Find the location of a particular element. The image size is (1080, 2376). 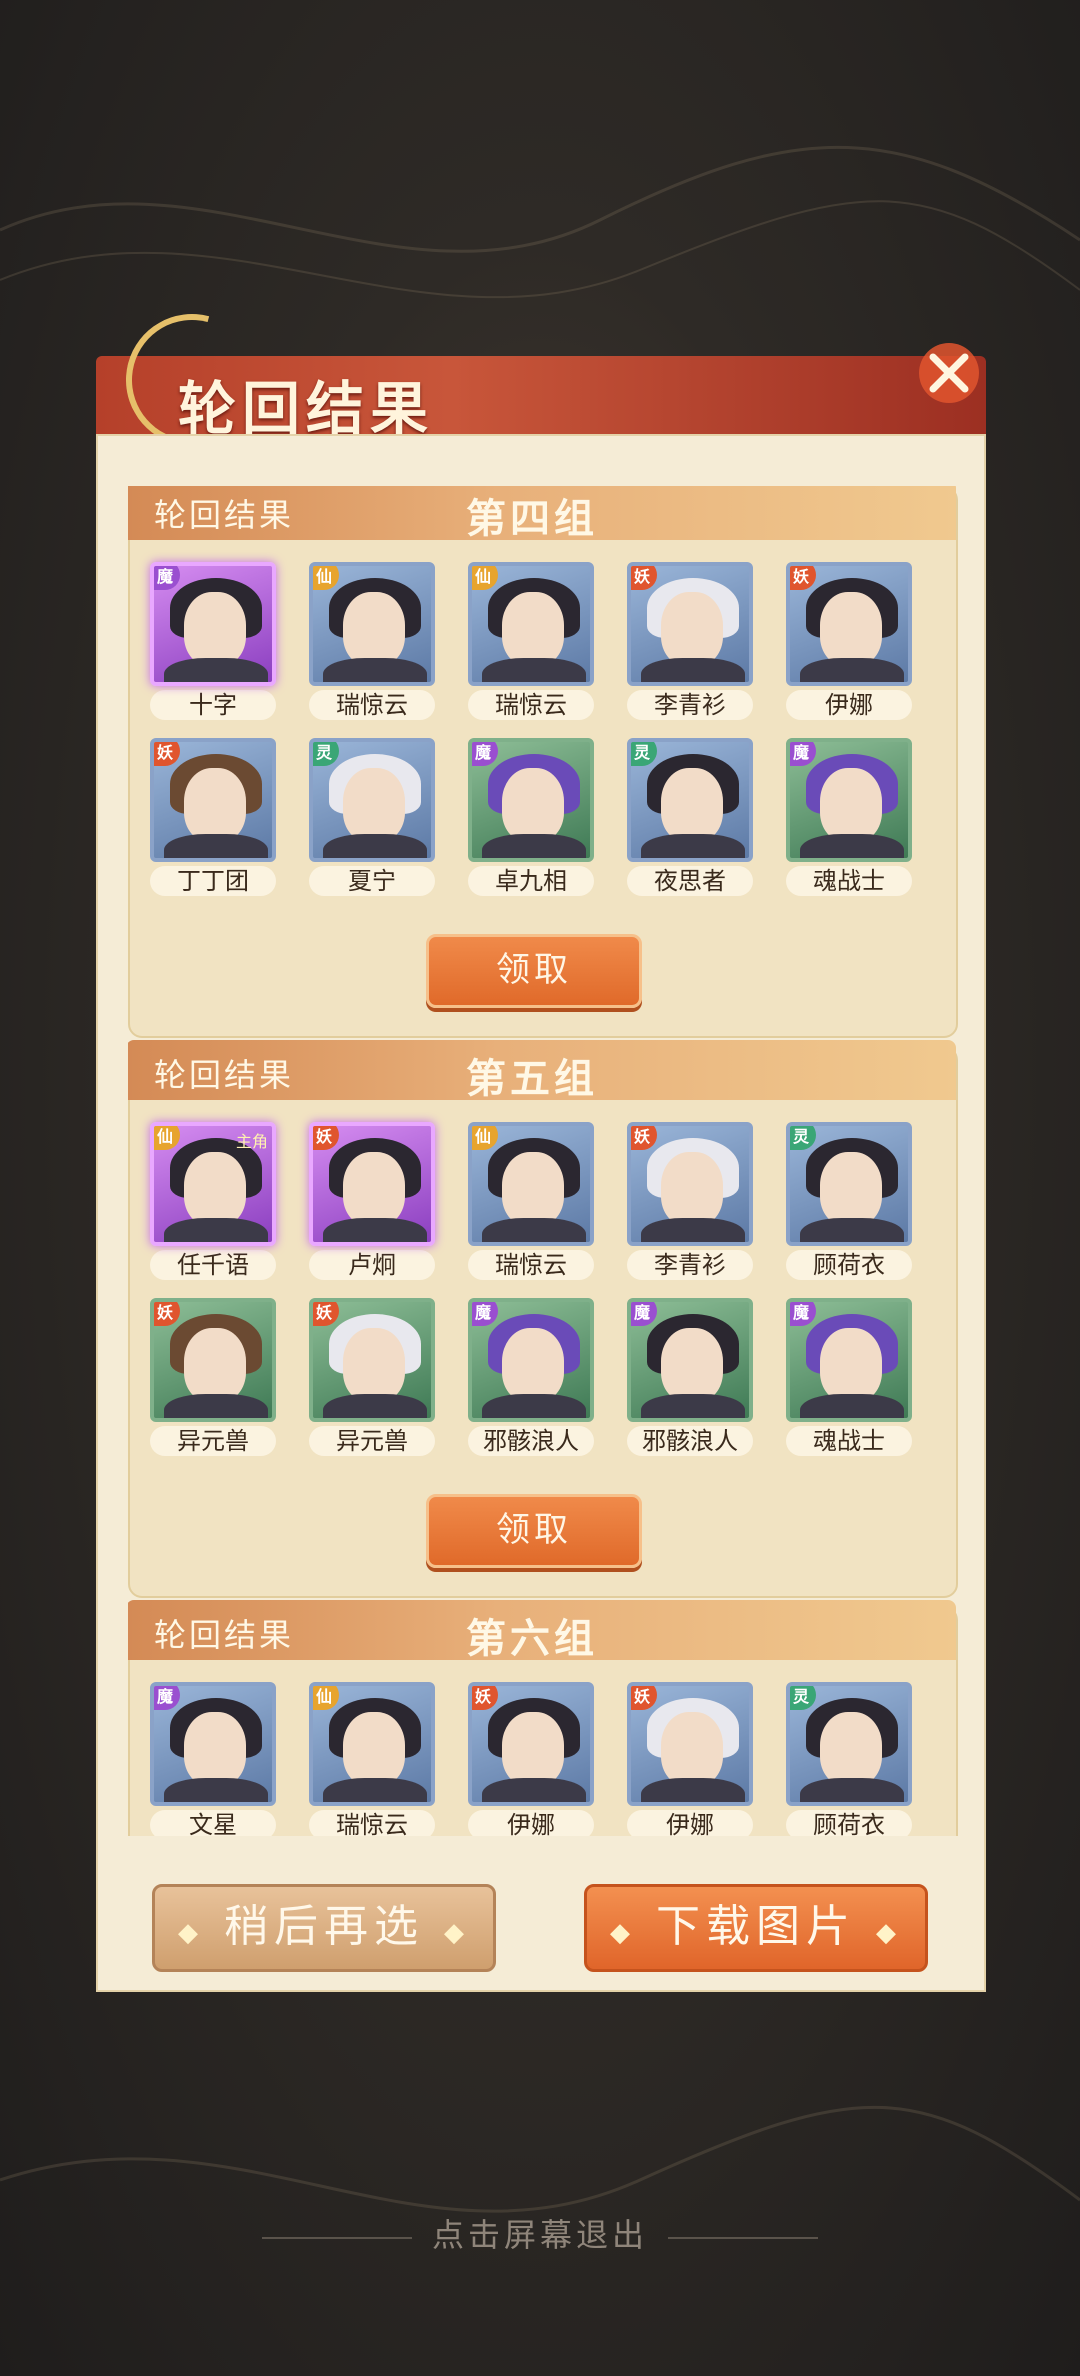

character-card: 魔 文星 is located at coordinates (213, 1759).